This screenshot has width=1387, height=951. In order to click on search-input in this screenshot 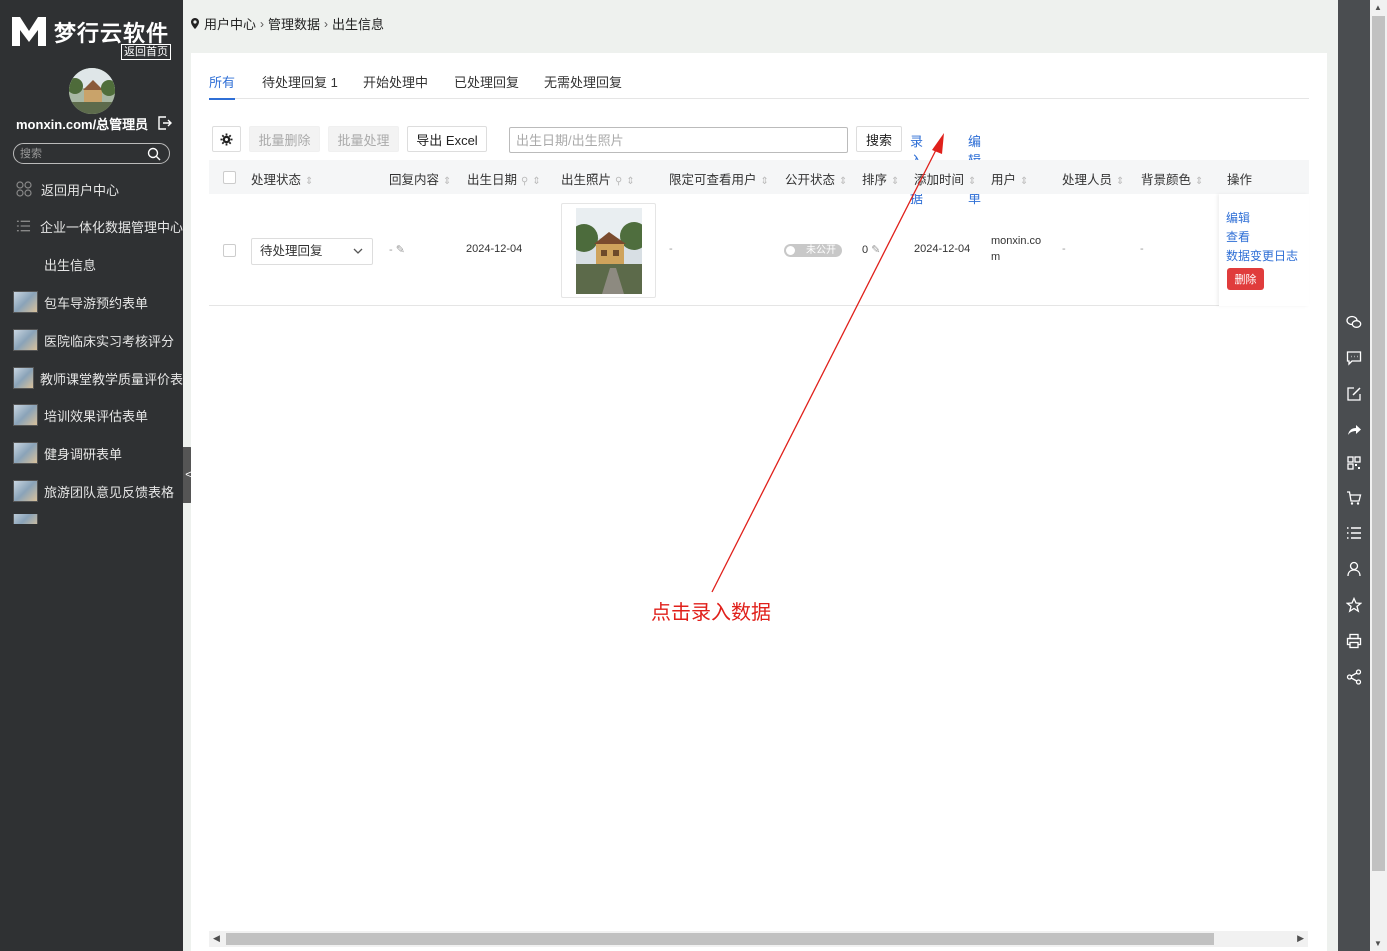, I will do `click(678, 140)`.